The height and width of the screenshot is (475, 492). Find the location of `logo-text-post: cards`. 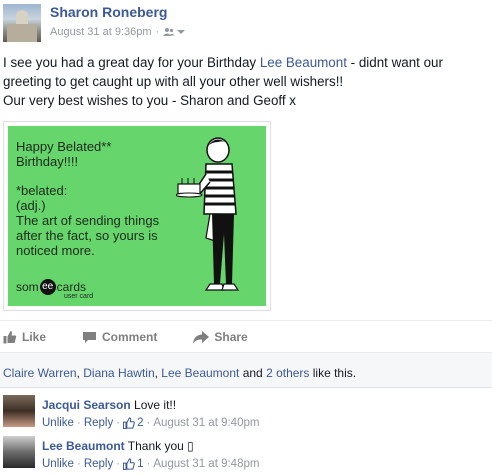

logo-text-post: cards is located at coordinates (71, 287).